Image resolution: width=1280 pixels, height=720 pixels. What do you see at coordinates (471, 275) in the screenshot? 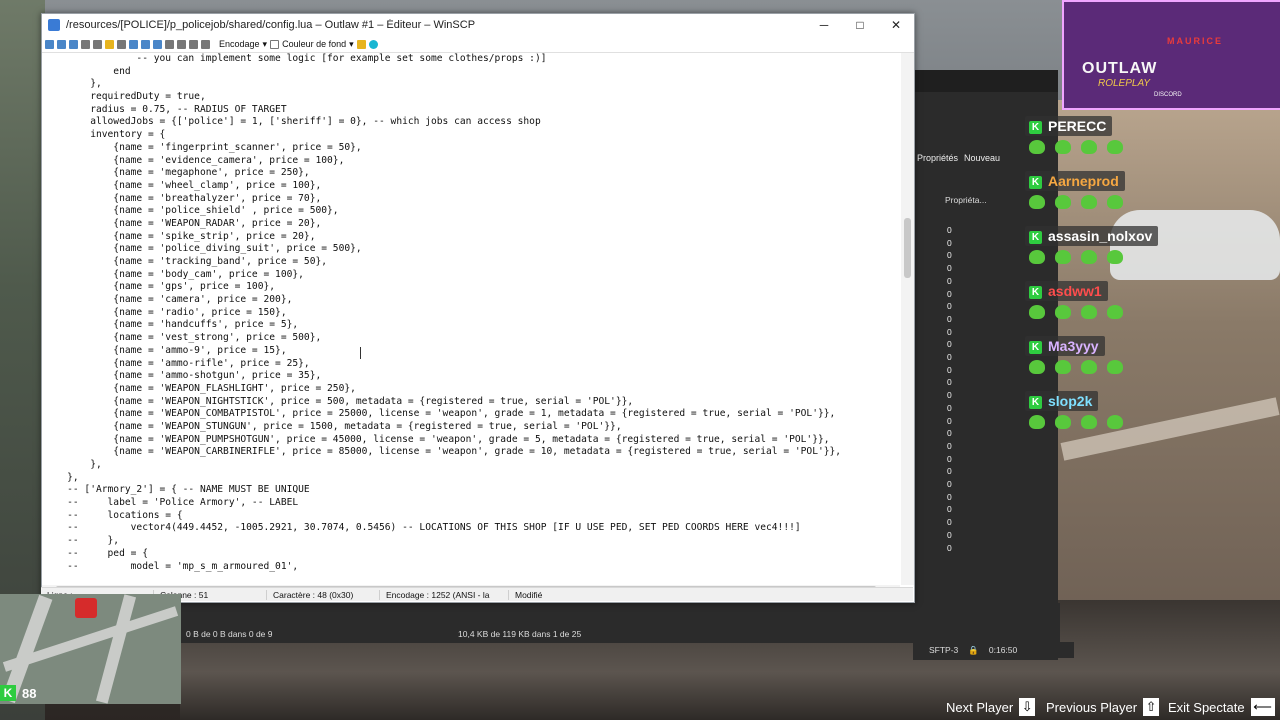
I see `code-line: {name = 'body_cam', price = 100},` at bounding box center [471, 275].